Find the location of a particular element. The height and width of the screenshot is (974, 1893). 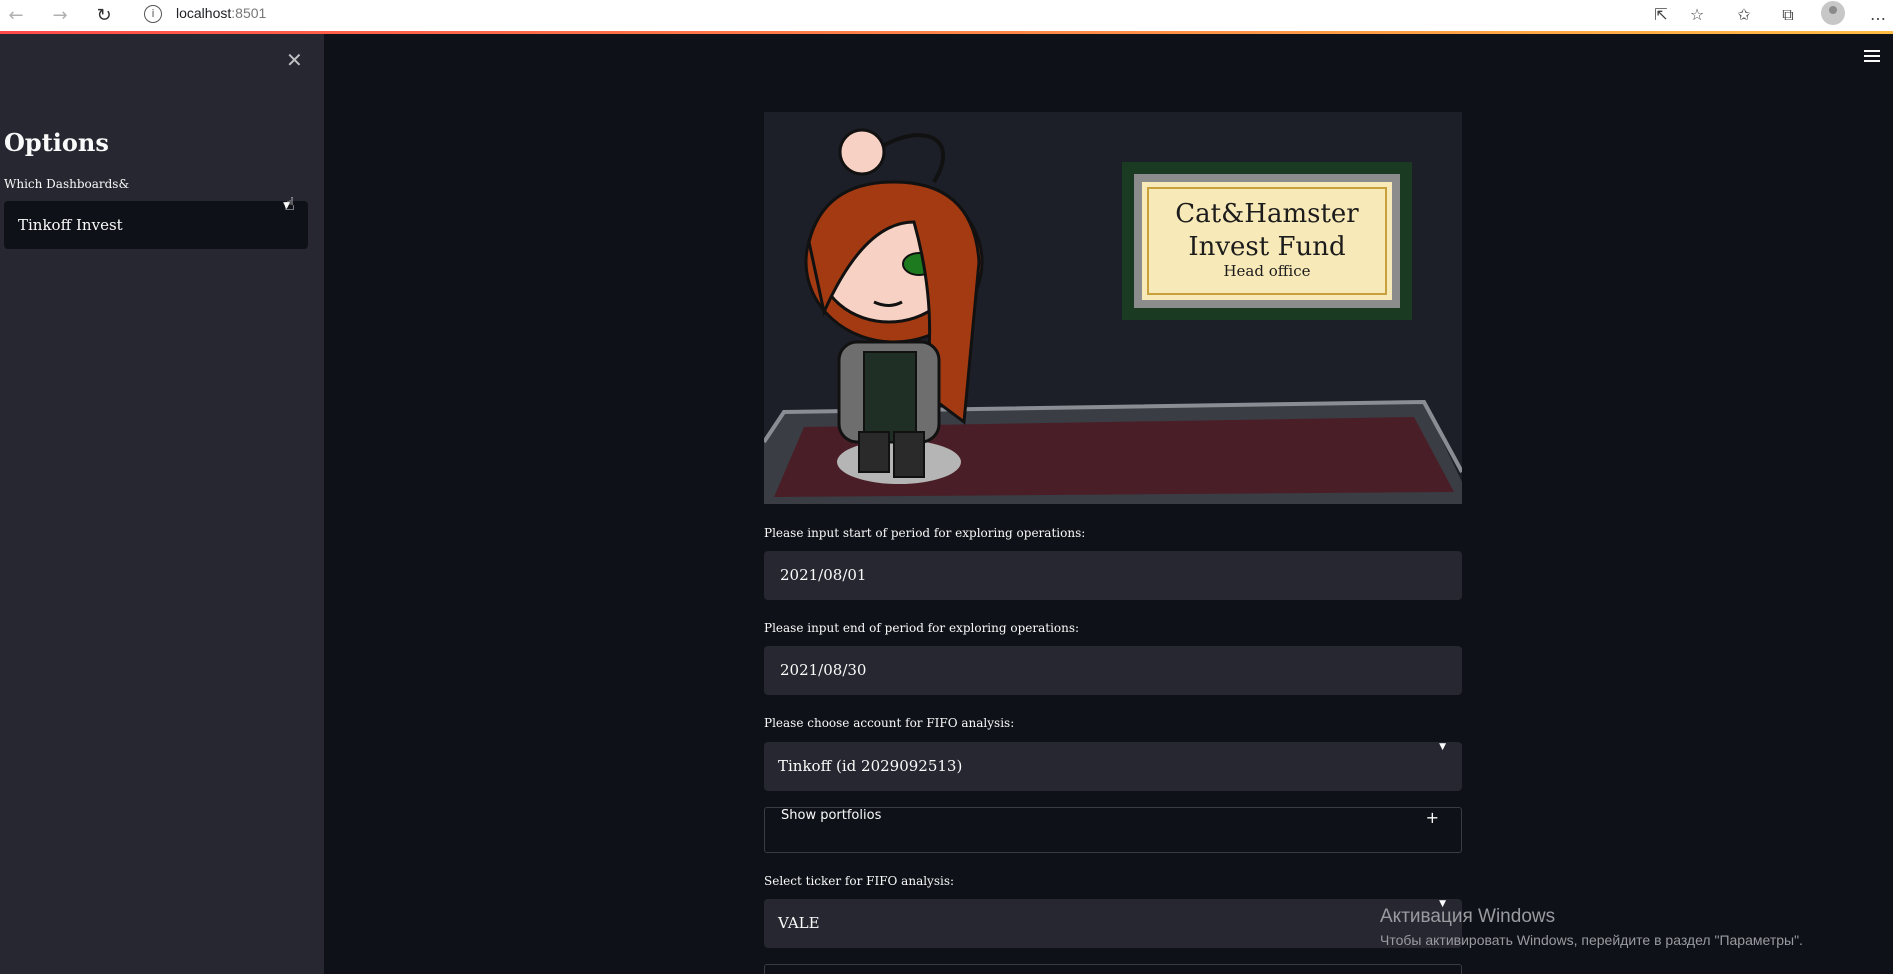

ticker-label: Select ticker for FIFO analysis: is located at coordinates (859, 881).